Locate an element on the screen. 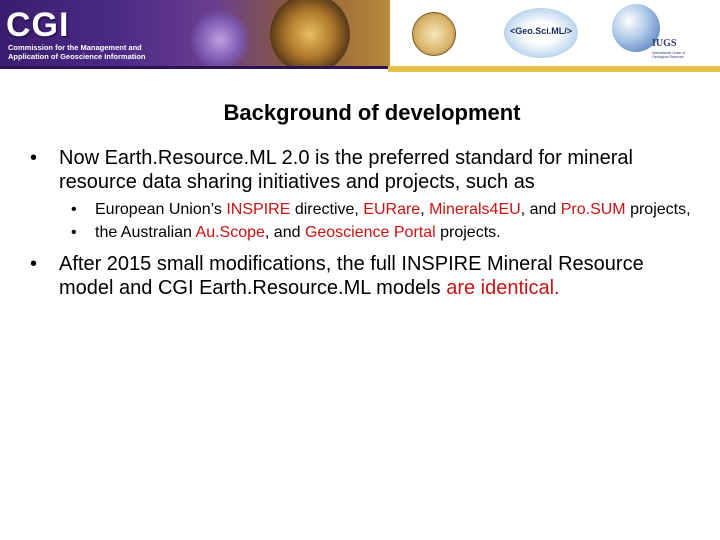  highlight-inspire: INSPIRE is located at coordinates (258, 209).